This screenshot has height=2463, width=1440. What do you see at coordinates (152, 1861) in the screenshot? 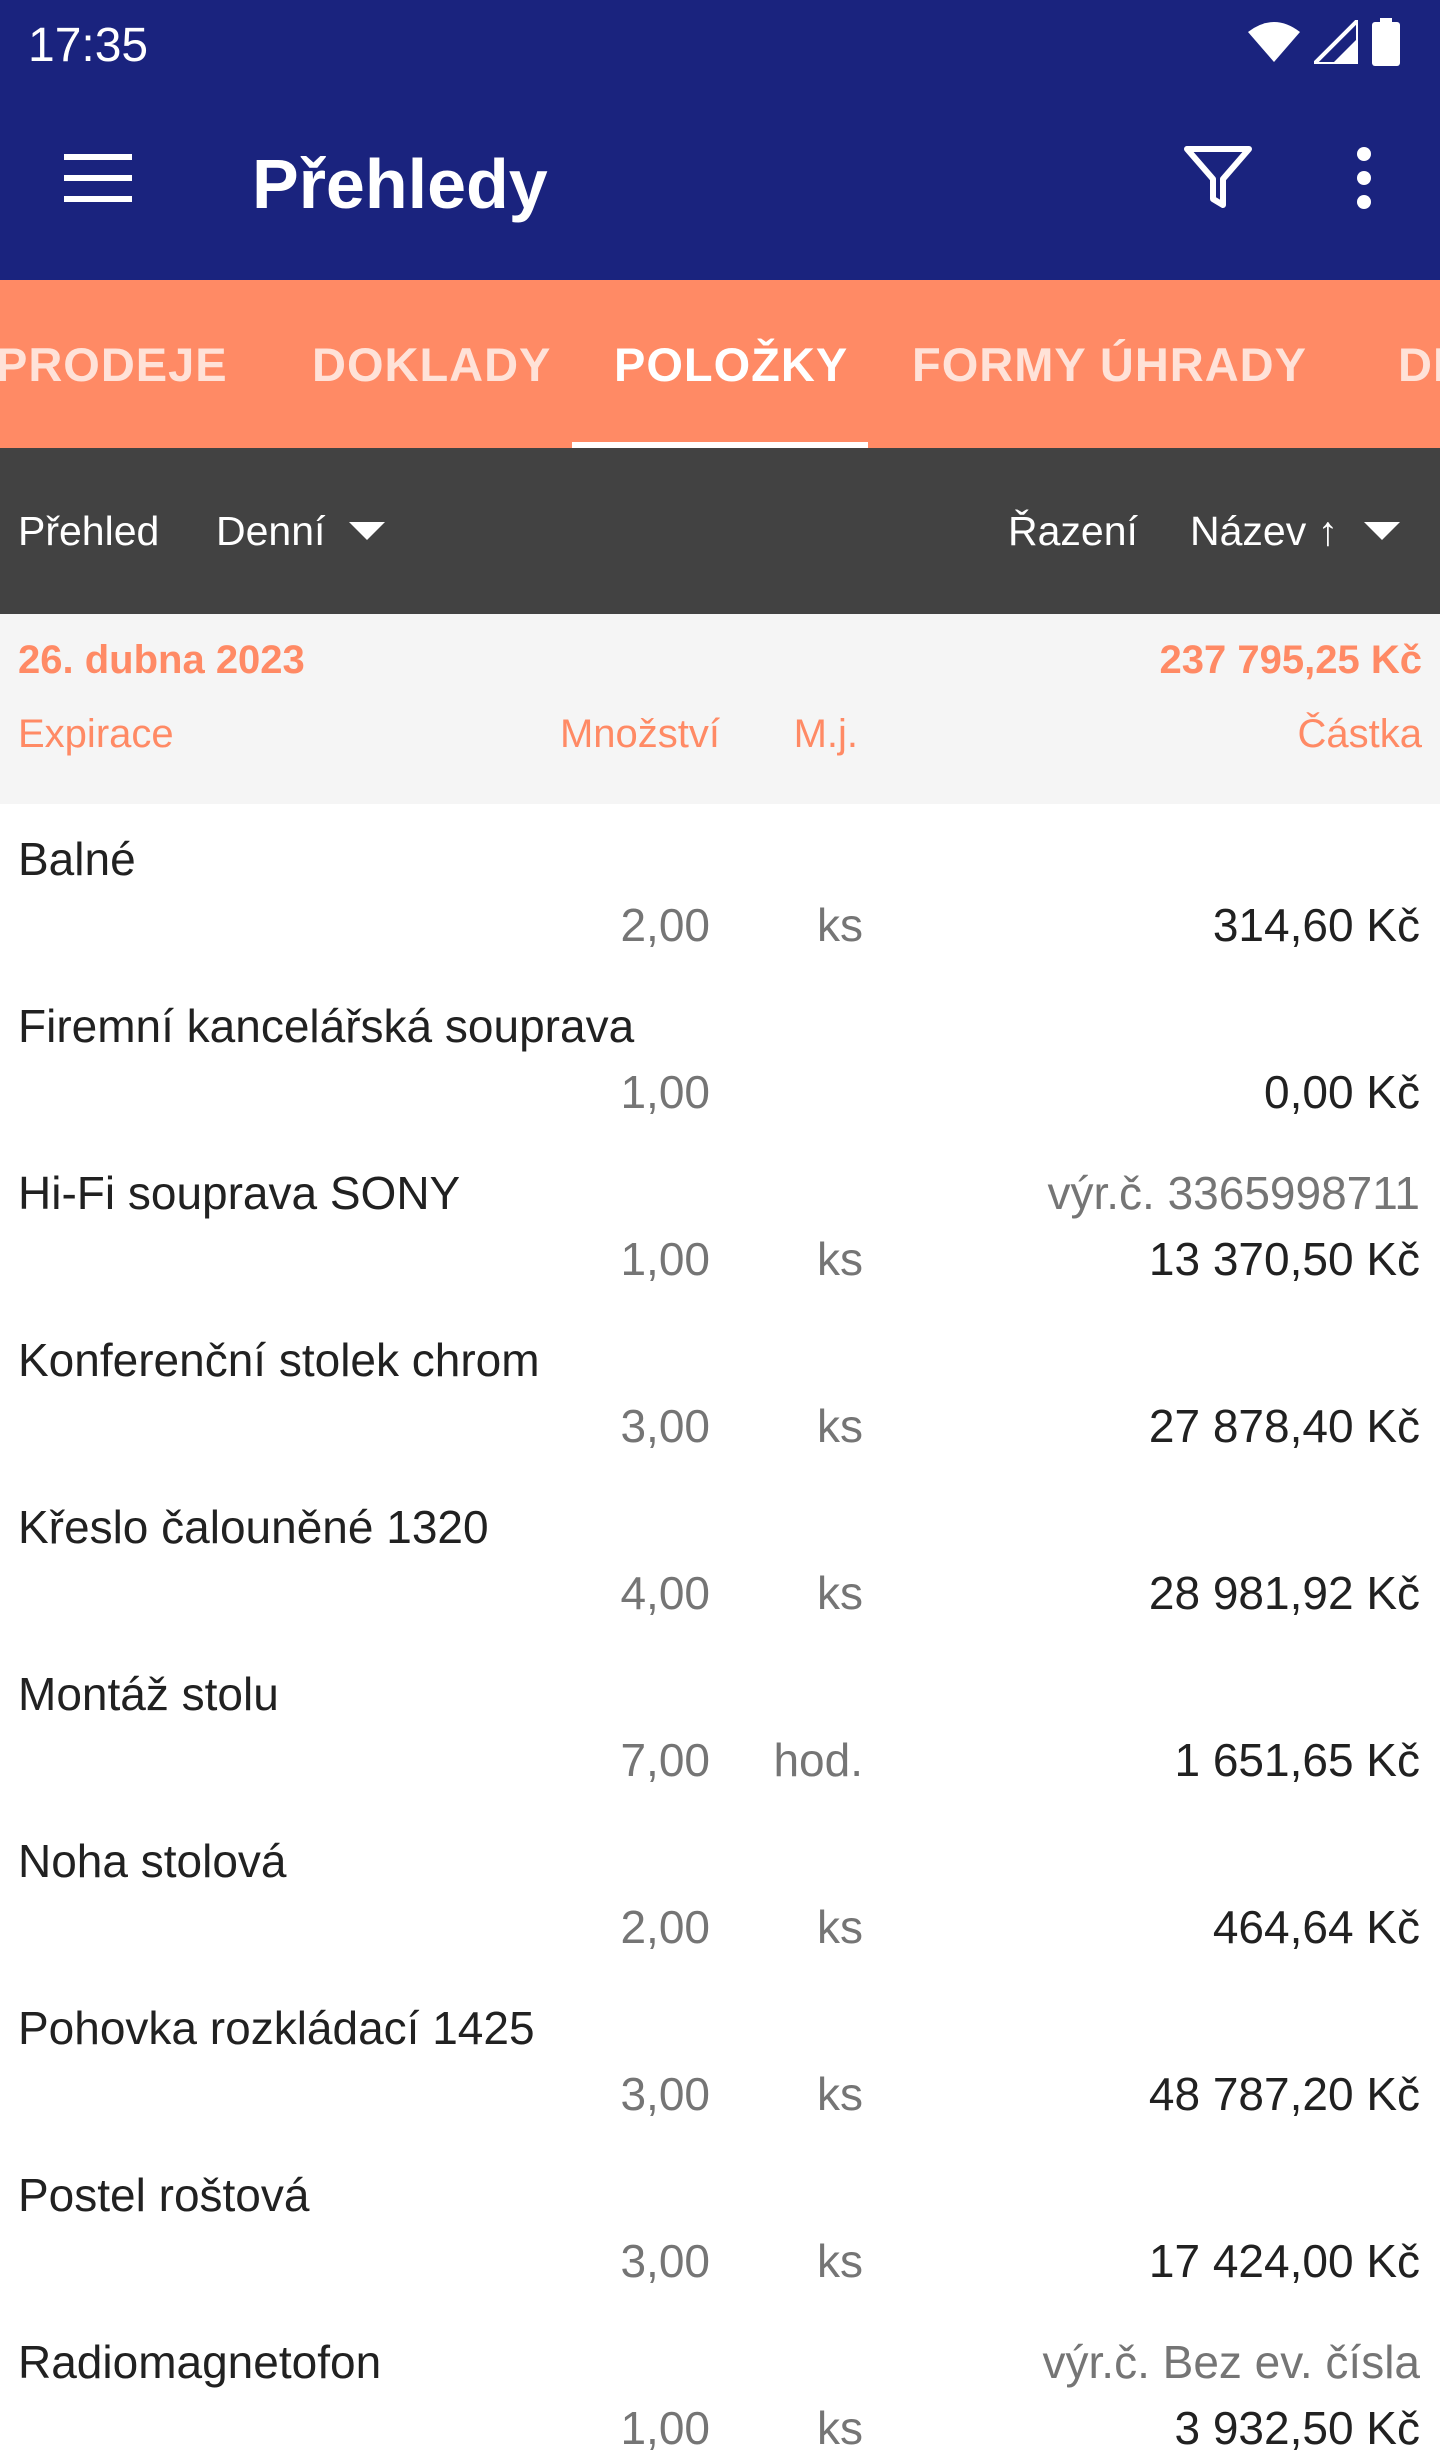
I see `item-name: Noha stolová` at bounding box center [152, 1861].